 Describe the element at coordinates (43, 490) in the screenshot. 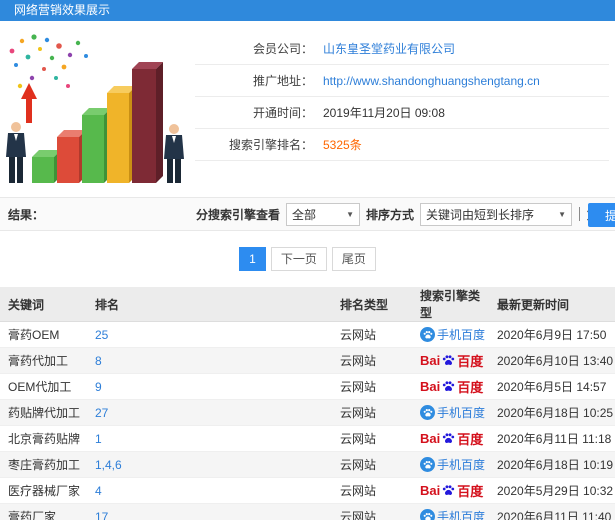

I see `keyword-cell: 医疗器械厂家` at that location.